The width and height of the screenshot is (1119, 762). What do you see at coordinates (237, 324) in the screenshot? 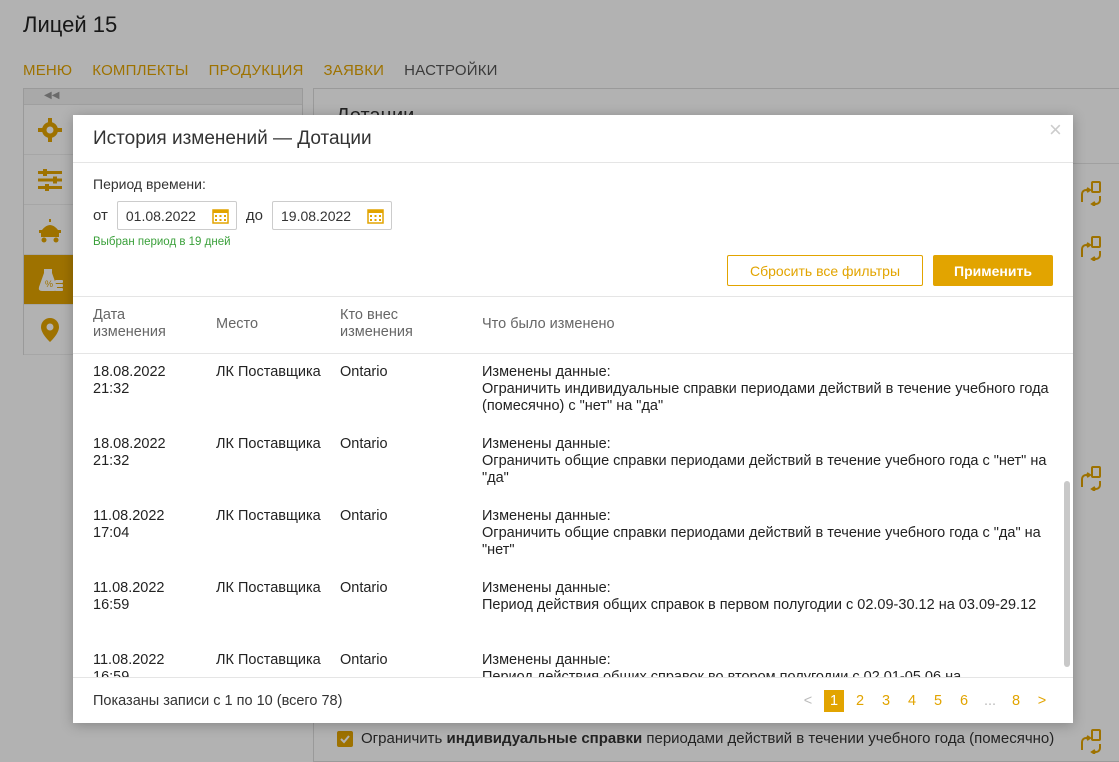
I see `column-header-place: Место` at bounding box center [237, 324].